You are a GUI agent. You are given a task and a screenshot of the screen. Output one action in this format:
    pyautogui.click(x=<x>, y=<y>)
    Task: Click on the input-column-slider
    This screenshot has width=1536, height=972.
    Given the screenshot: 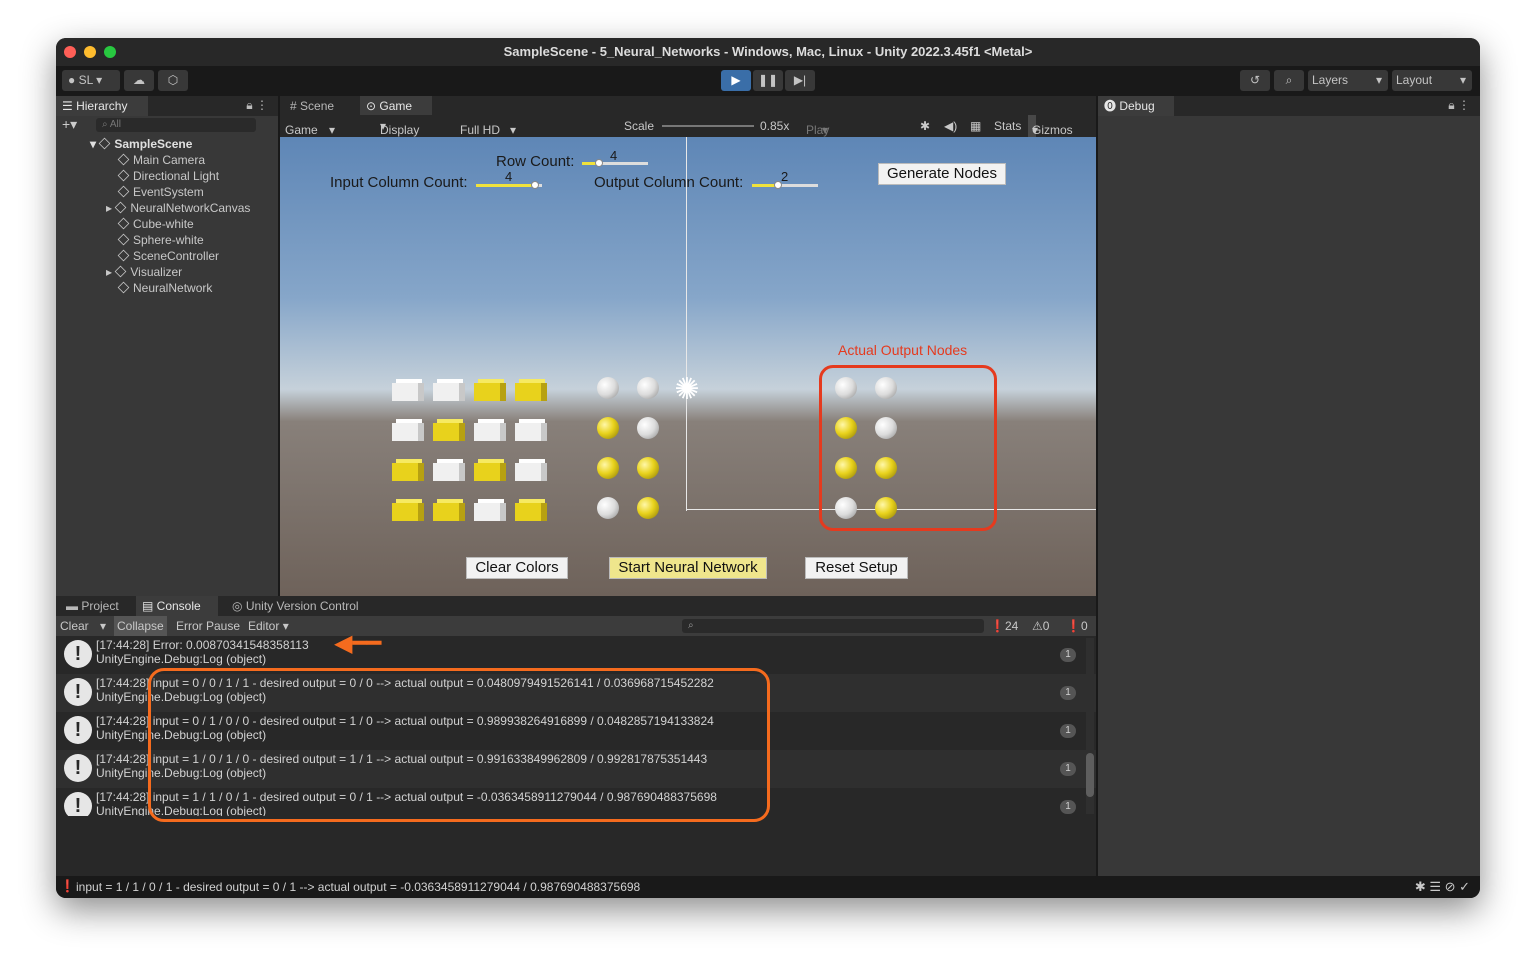 What is the action you would take?
    pyautogui.click(x=509, y=185)
    